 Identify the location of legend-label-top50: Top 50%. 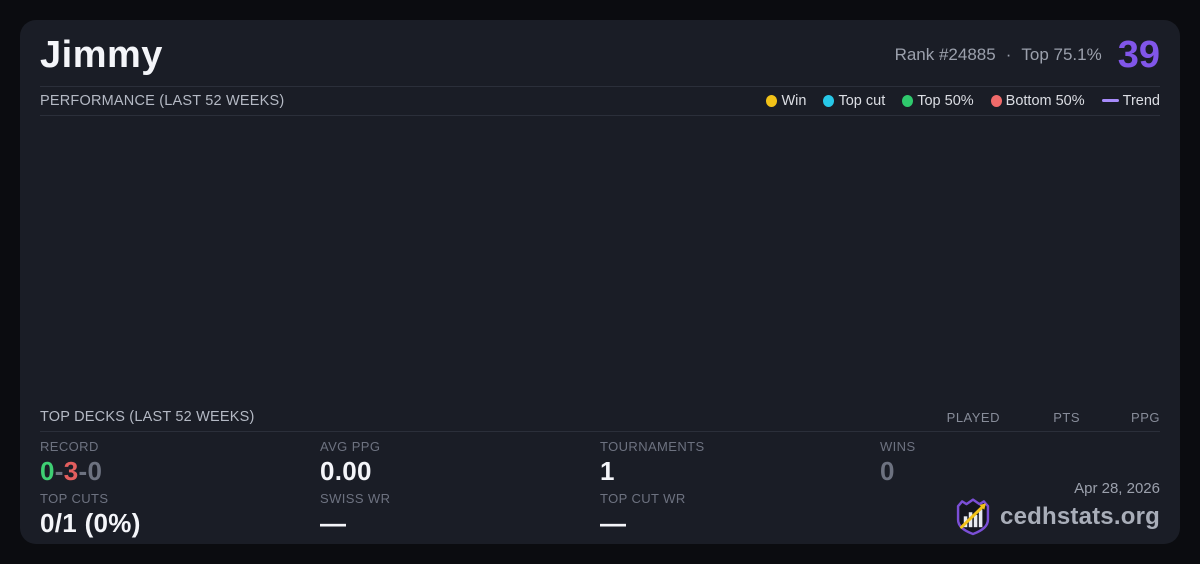
(945, 100).